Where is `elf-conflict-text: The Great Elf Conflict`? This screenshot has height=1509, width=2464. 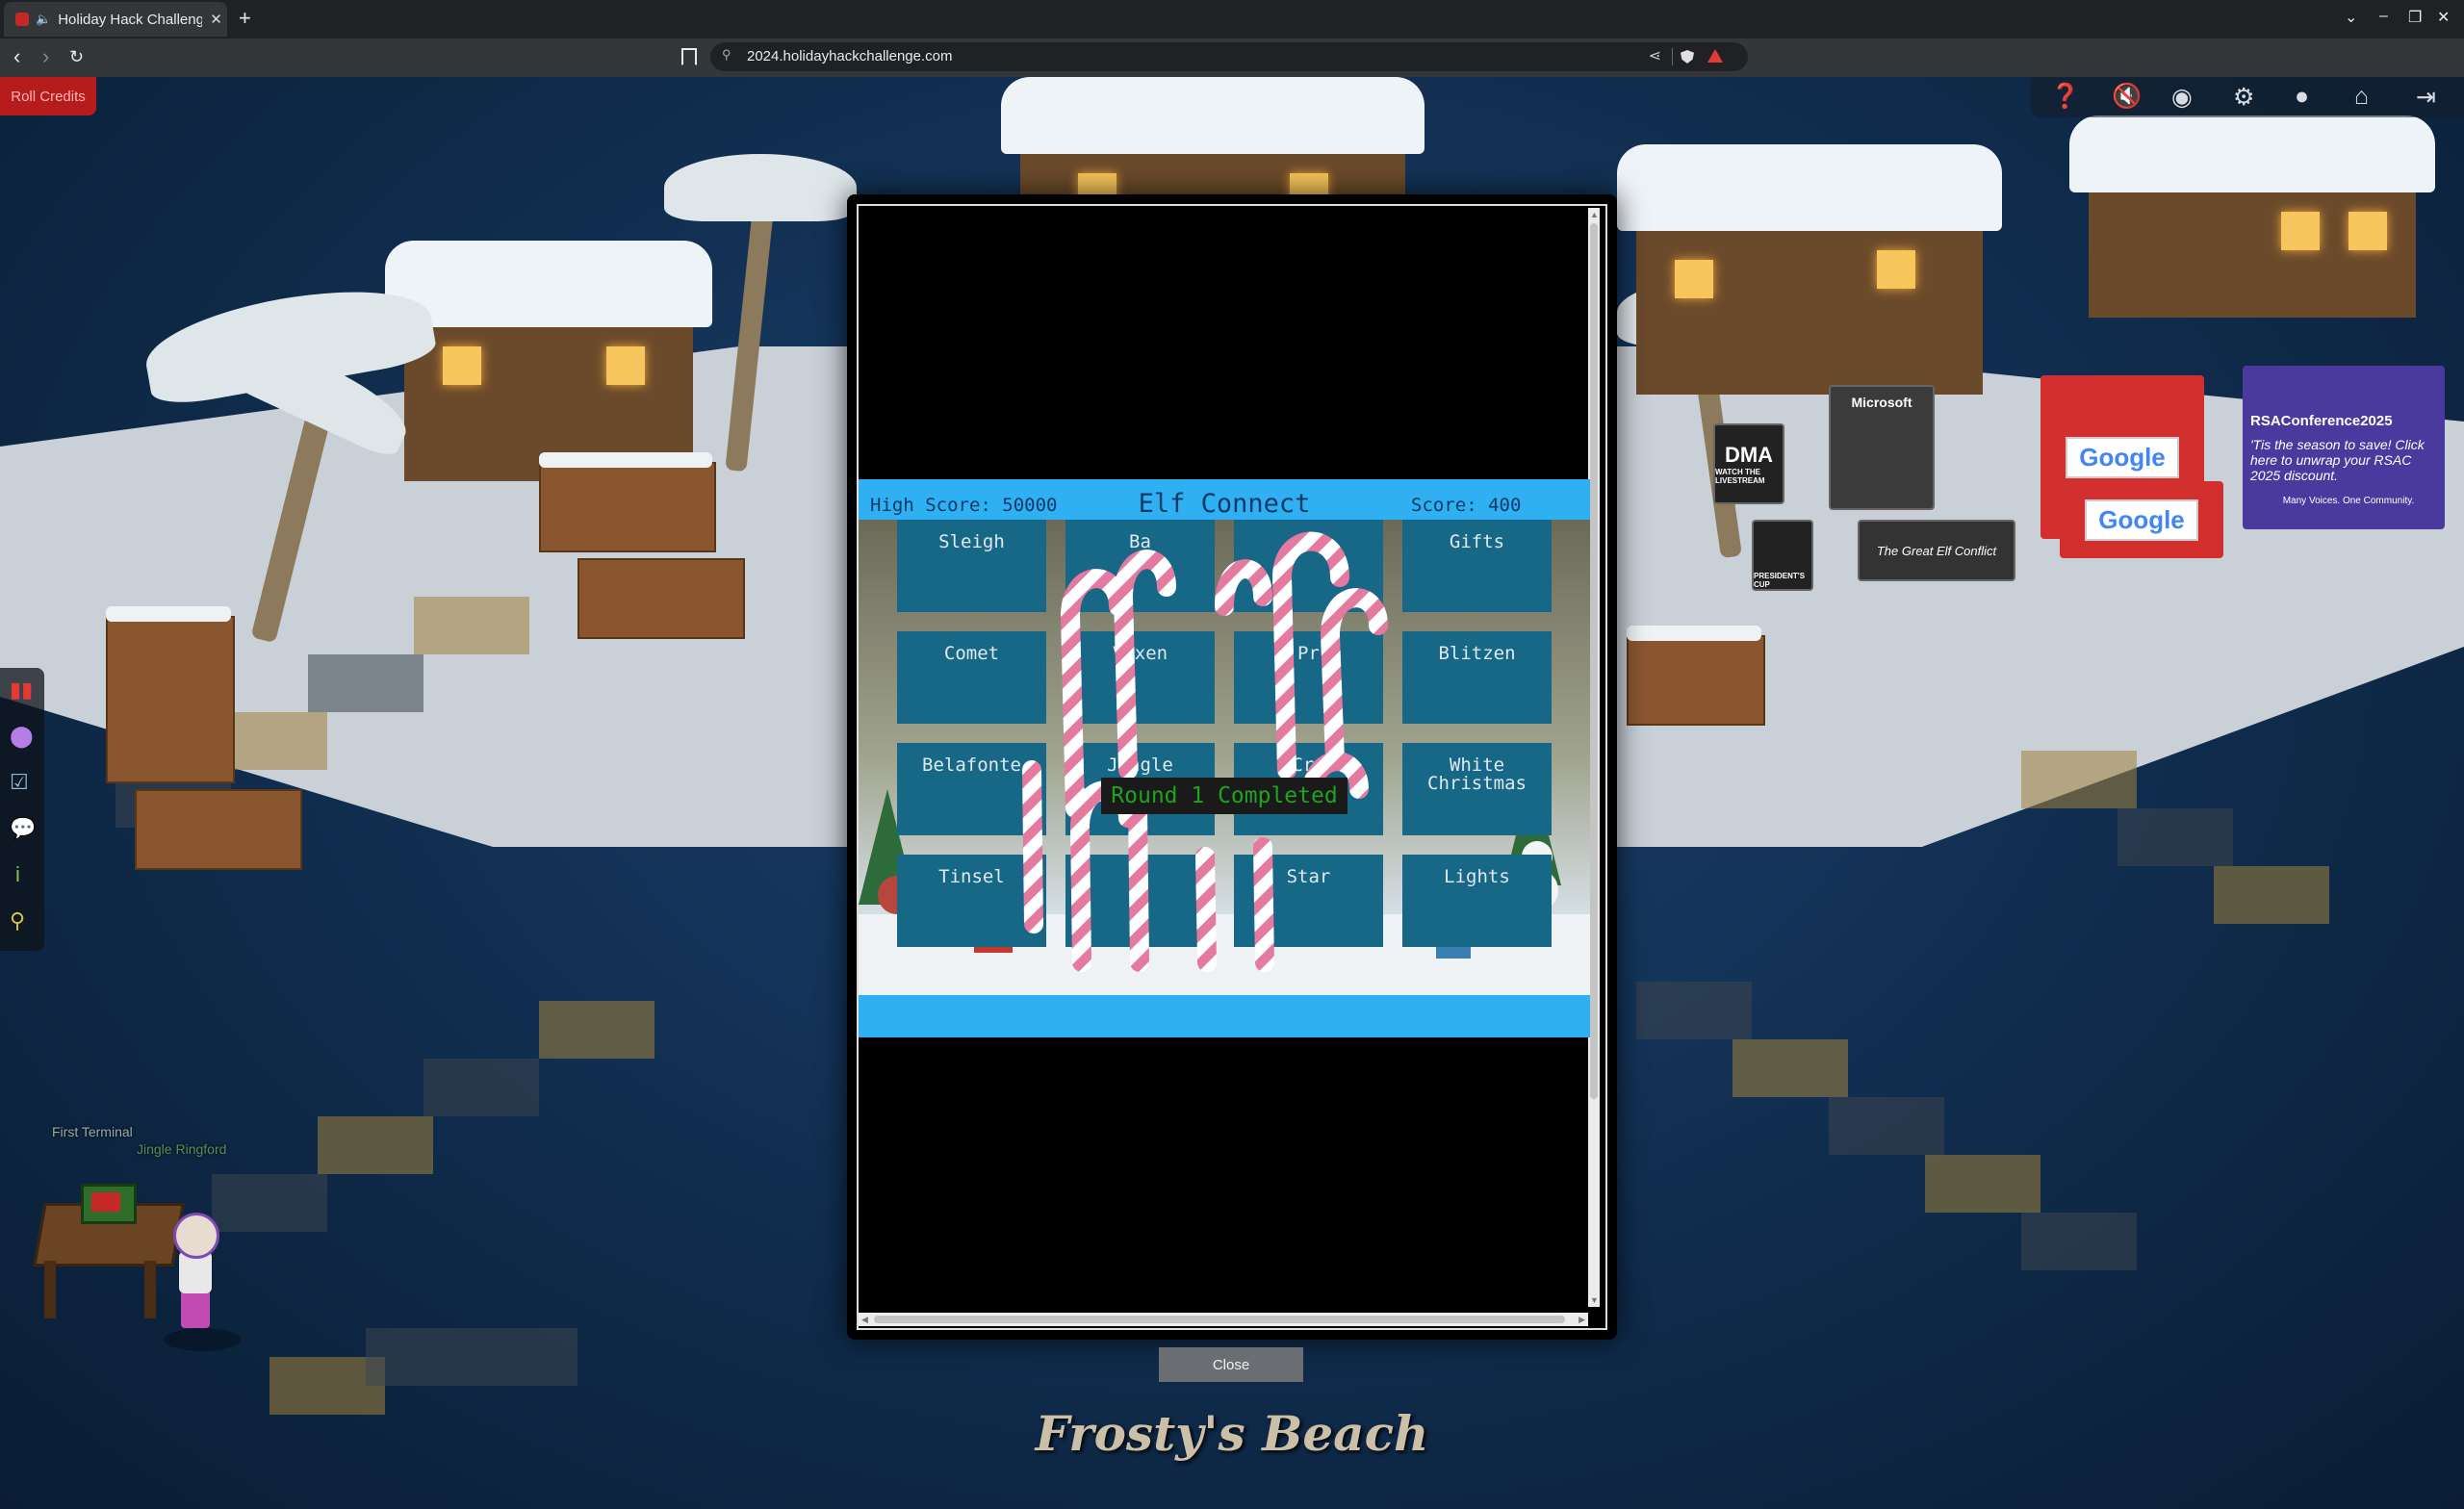
elf-conflict-text: The Great Elf Conflict is located at coordinates (1936, 550).